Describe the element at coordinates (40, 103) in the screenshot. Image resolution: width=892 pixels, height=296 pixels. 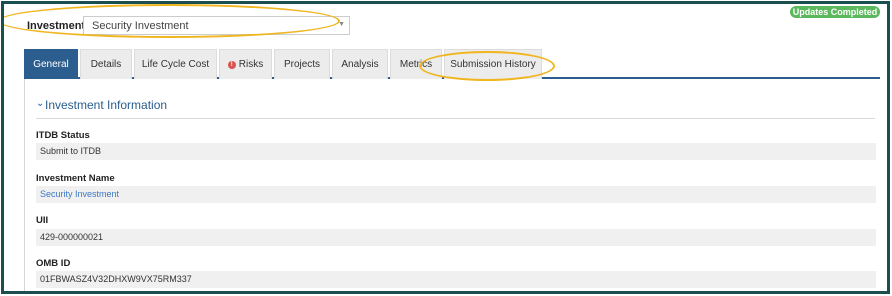
I see `chevron-down-icon: ⌄` at that location.